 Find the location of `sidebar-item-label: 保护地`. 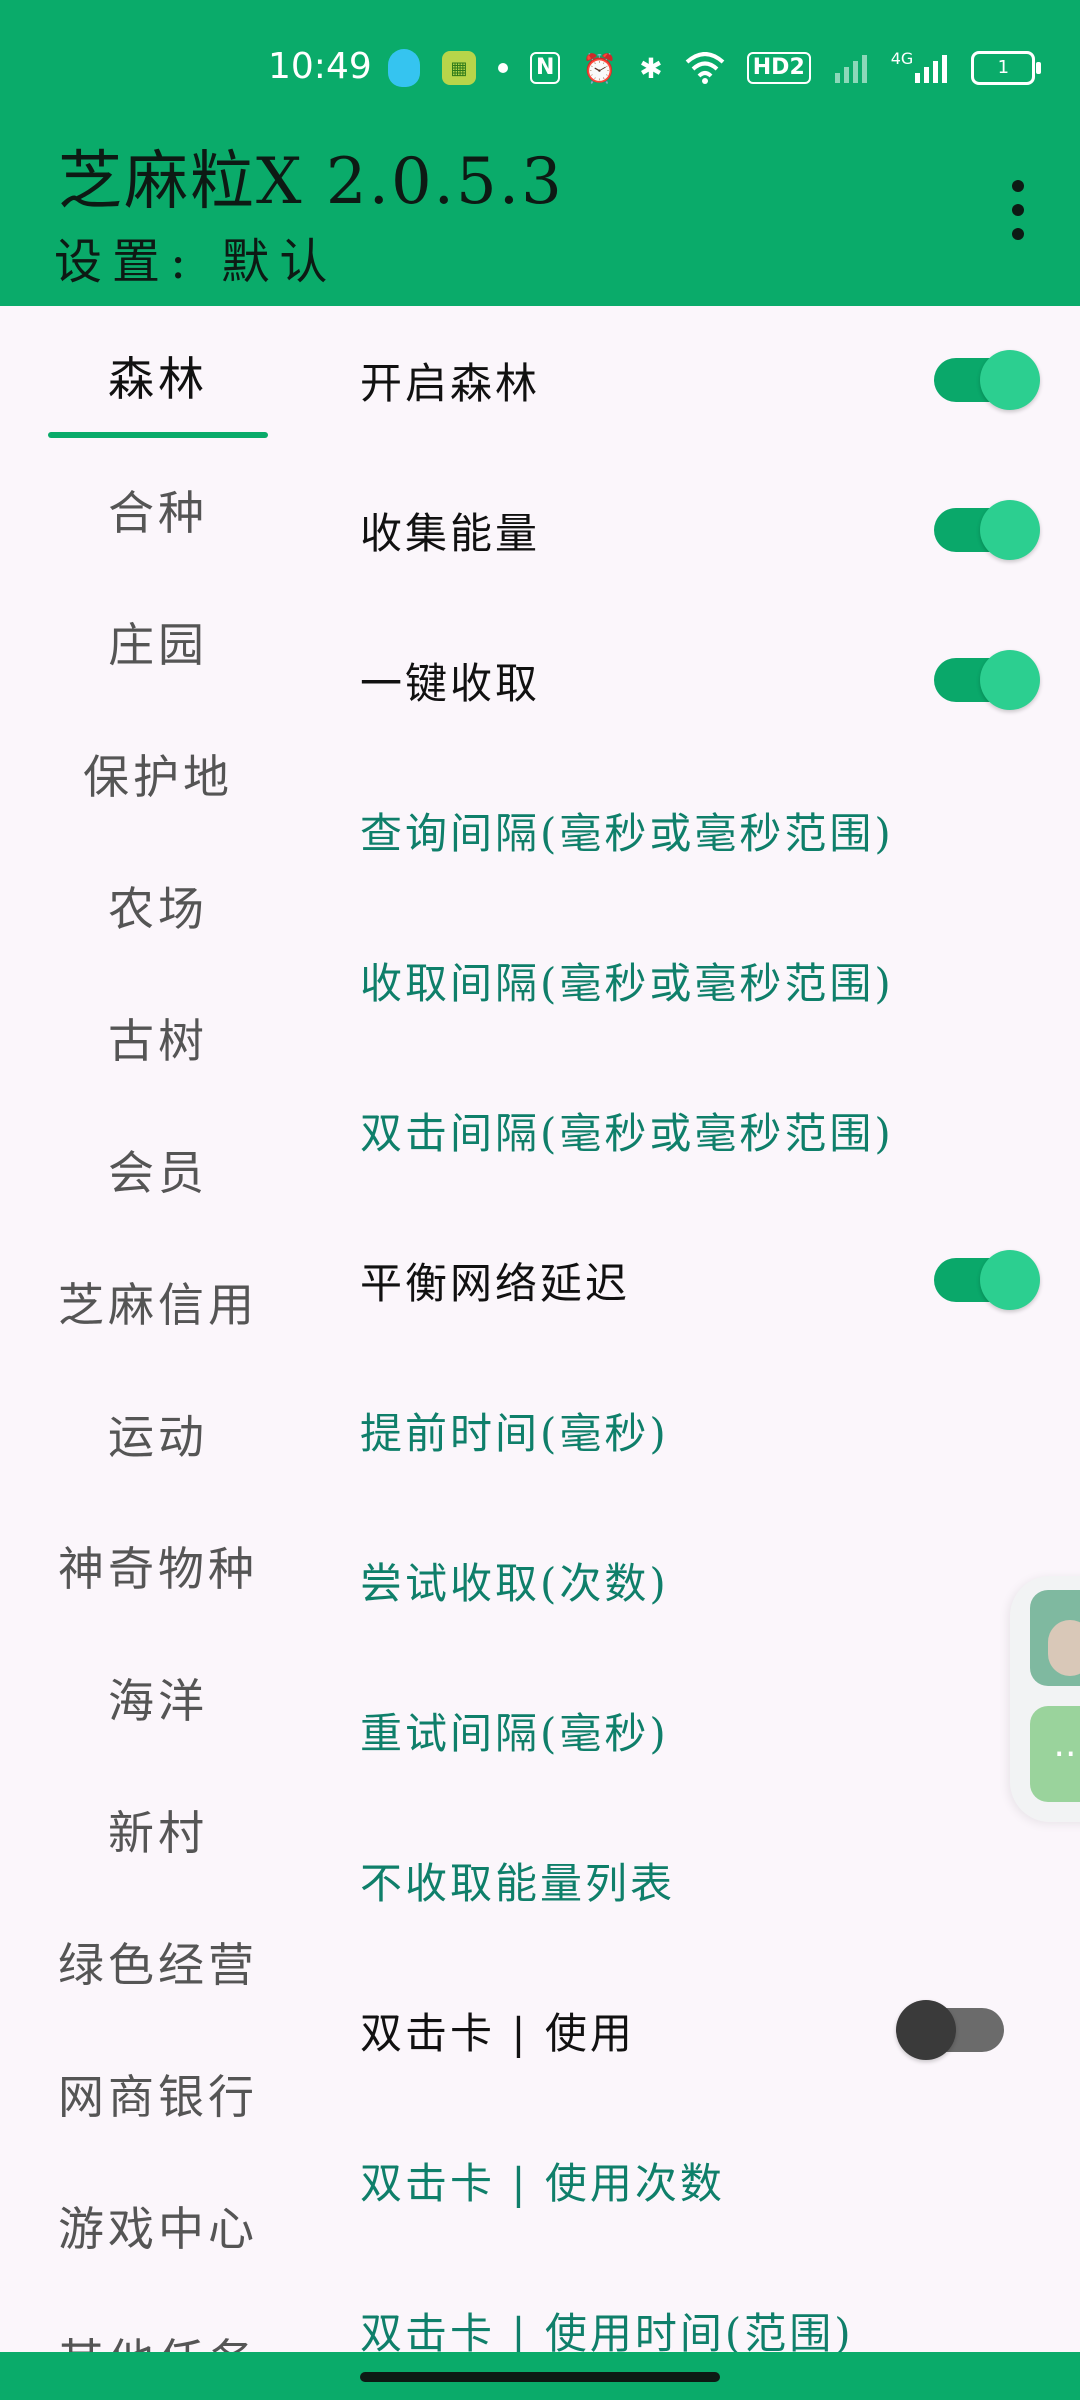

sidebar-item-label: 保护地 is located at coordinates (158, 777).